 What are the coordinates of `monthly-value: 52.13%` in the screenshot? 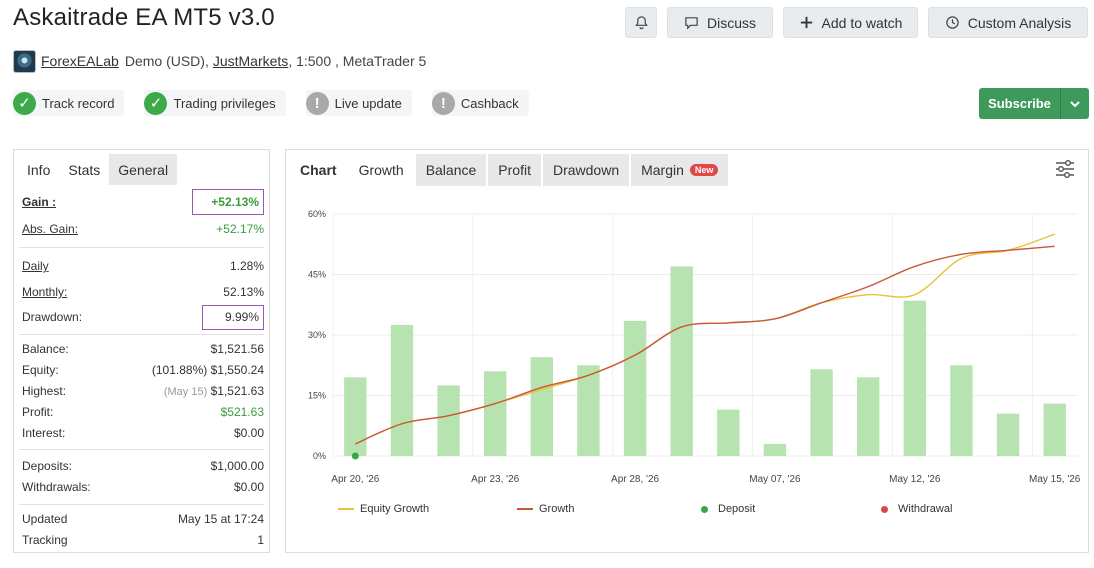 It's located at (243, 292).